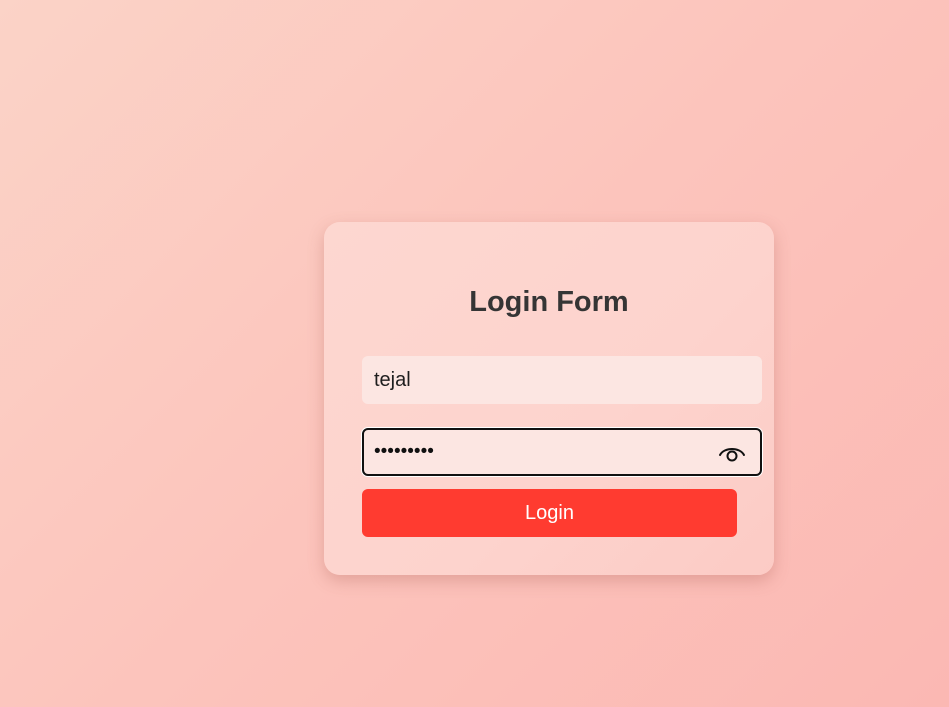 Image resolution: width=949 pixels, height=707 pixels. I want to click on password-value: •••••••••, so click(404, 451).